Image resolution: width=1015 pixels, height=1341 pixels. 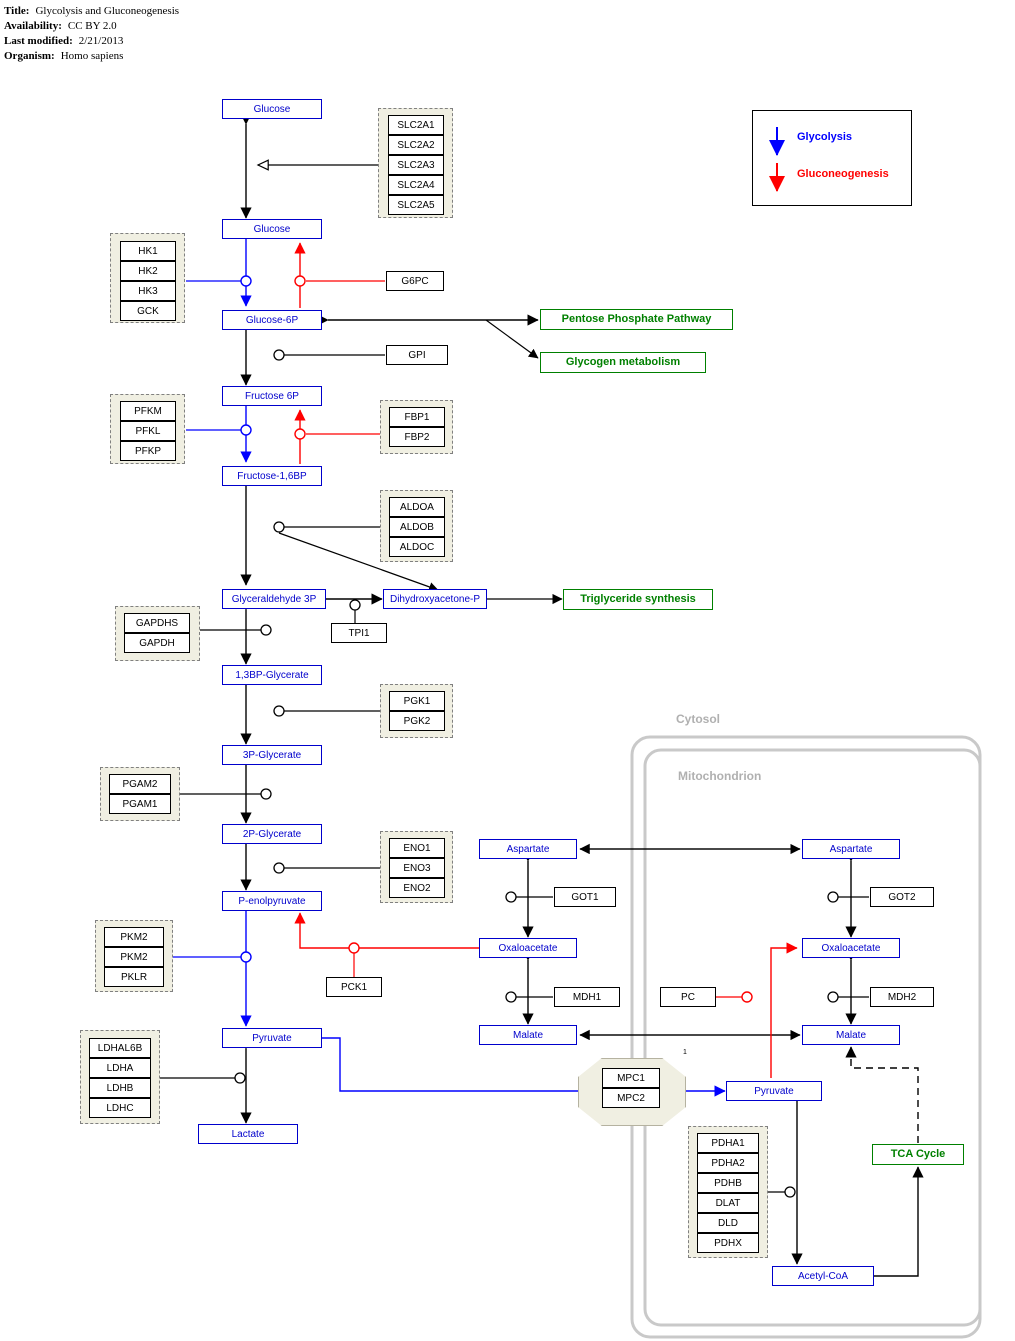 What do you see at coordinates (148, 291) in the screenshot?
I see `gene-hk3: HK3` at bounding box center [148, 291].